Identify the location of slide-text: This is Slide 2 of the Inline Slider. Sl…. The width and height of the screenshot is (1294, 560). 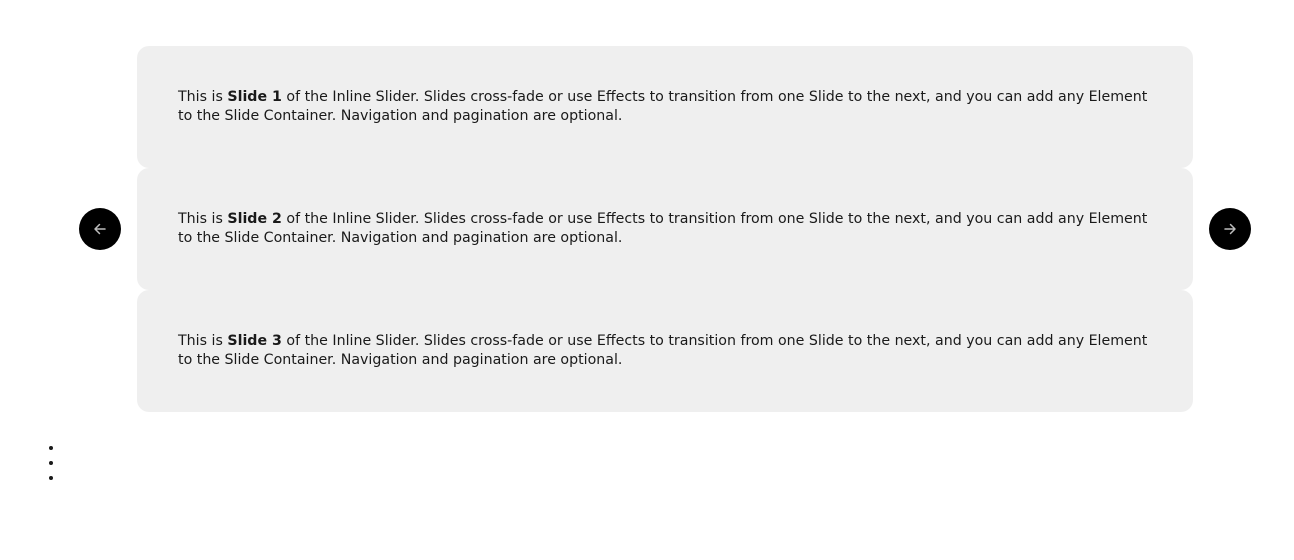
(665, 229).